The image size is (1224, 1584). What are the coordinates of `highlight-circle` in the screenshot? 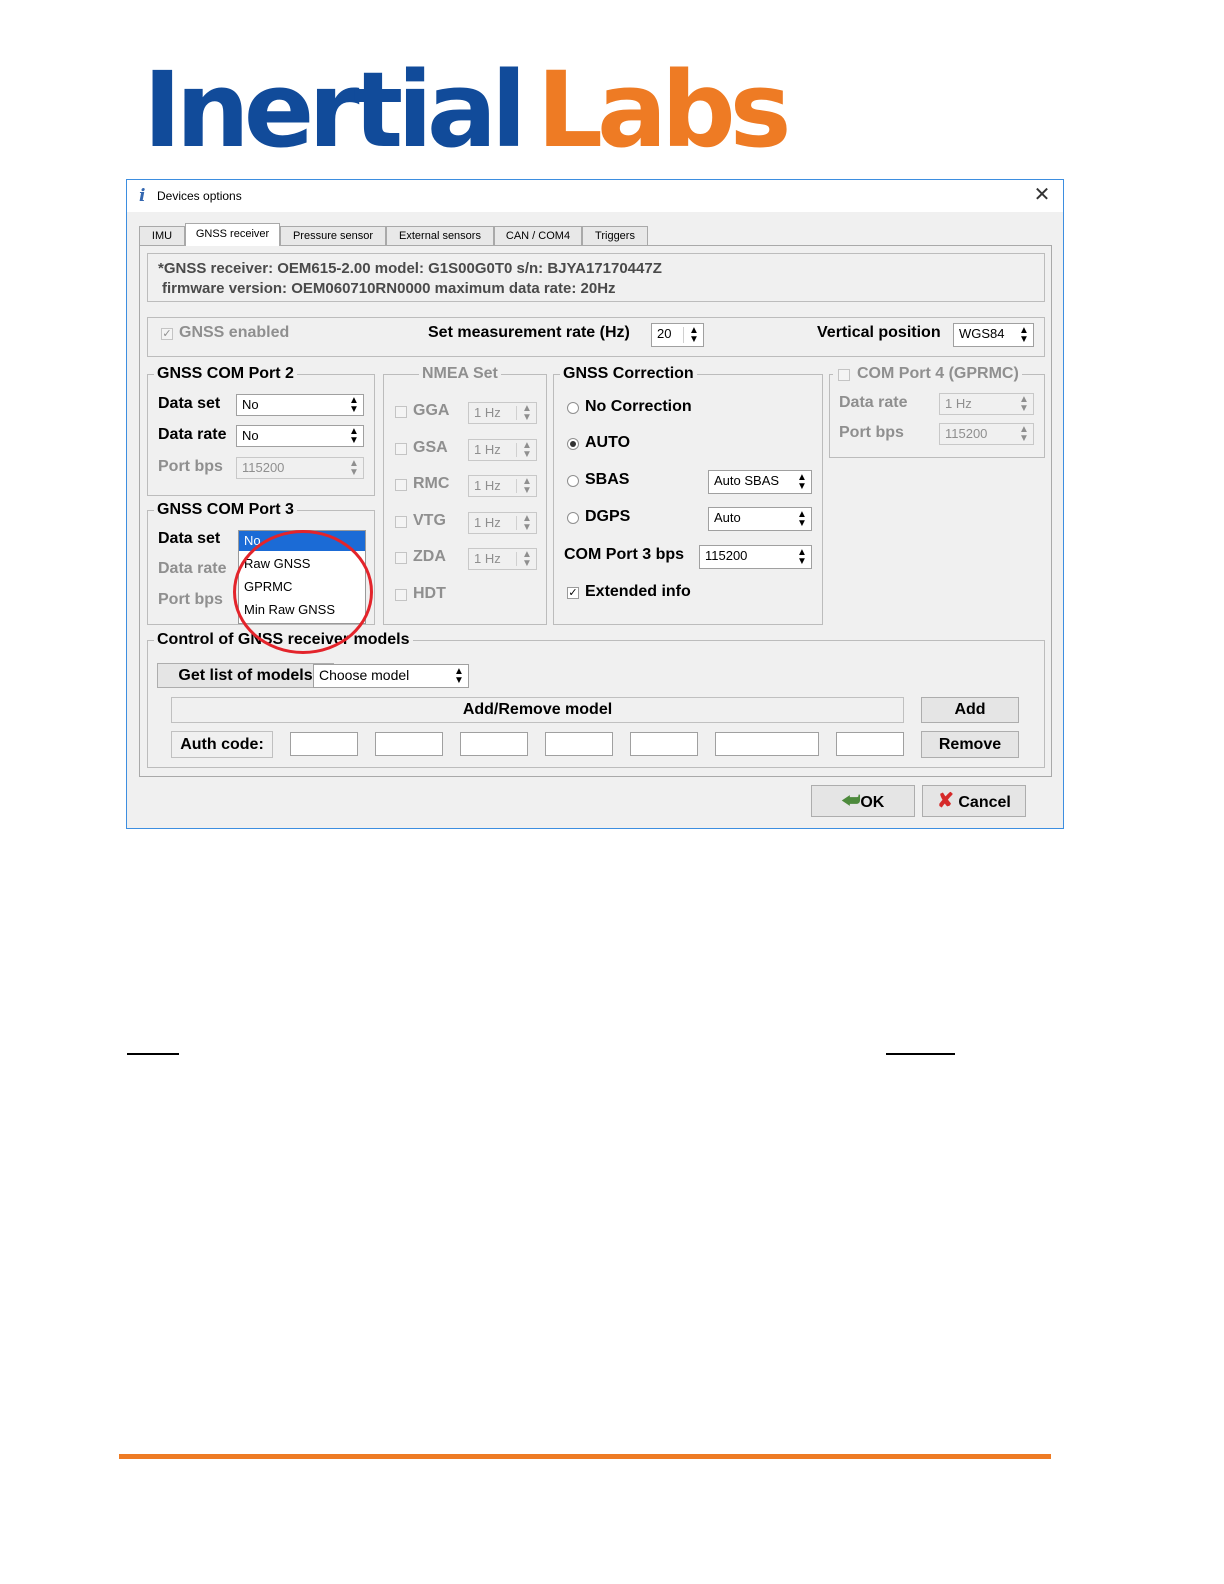 It's located at (303, 592).